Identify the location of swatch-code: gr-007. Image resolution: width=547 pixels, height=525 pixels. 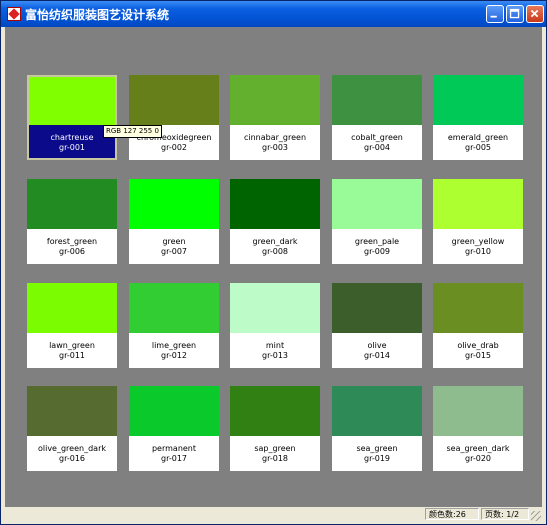
(173, 251).